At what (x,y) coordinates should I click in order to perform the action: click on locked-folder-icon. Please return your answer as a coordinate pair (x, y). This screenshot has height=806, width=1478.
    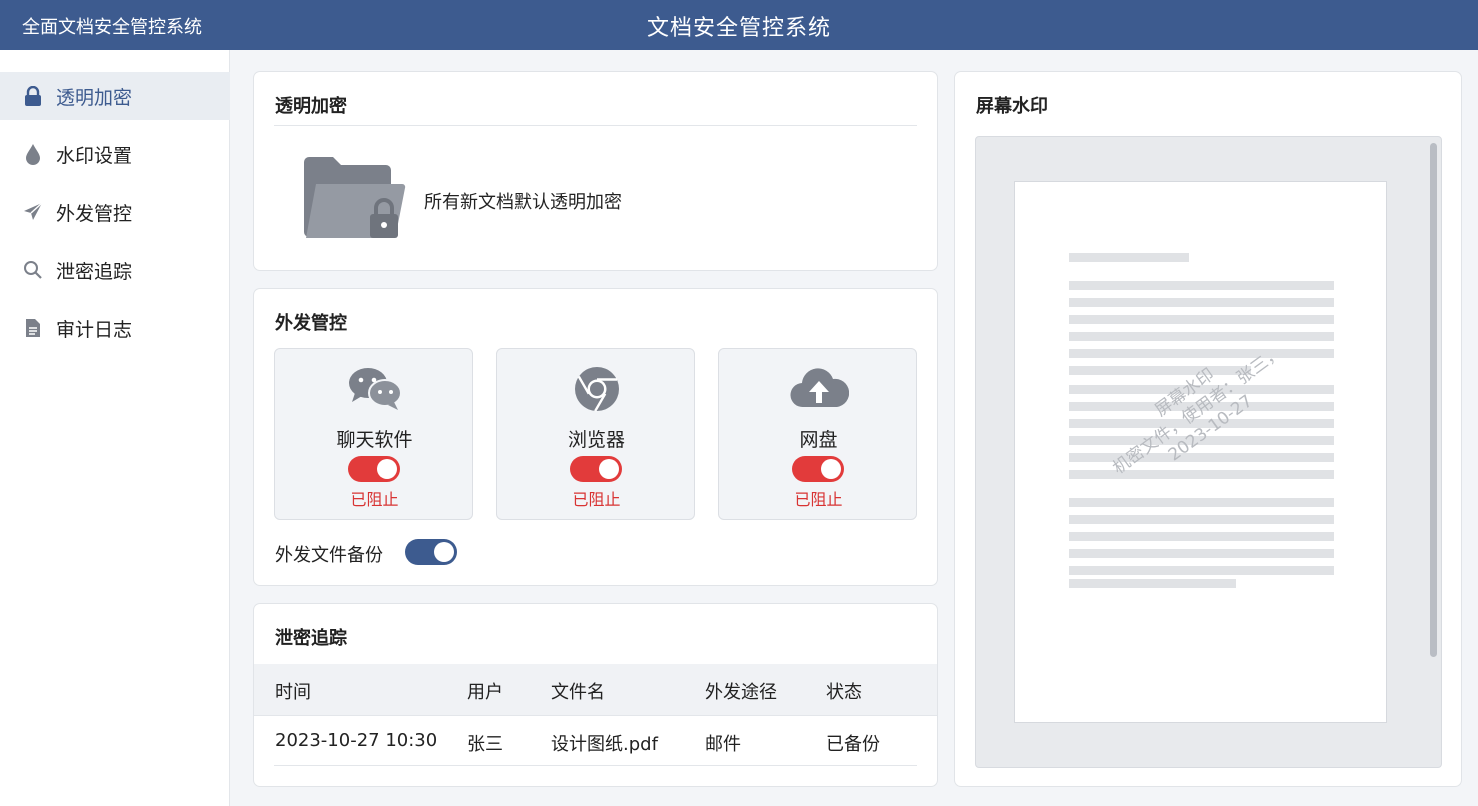
    Looking at the image, I should click on (354, 200).